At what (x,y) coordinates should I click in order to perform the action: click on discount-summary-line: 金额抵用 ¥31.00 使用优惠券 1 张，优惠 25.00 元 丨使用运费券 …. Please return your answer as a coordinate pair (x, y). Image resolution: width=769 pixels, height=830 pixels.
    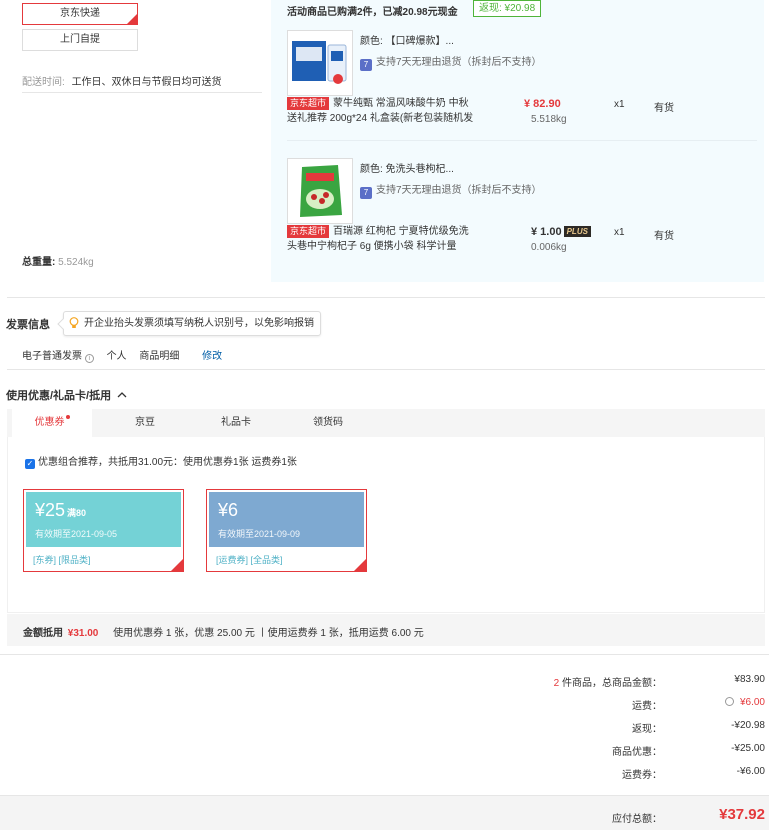
    Looking at the image, I should click on (223, 631).